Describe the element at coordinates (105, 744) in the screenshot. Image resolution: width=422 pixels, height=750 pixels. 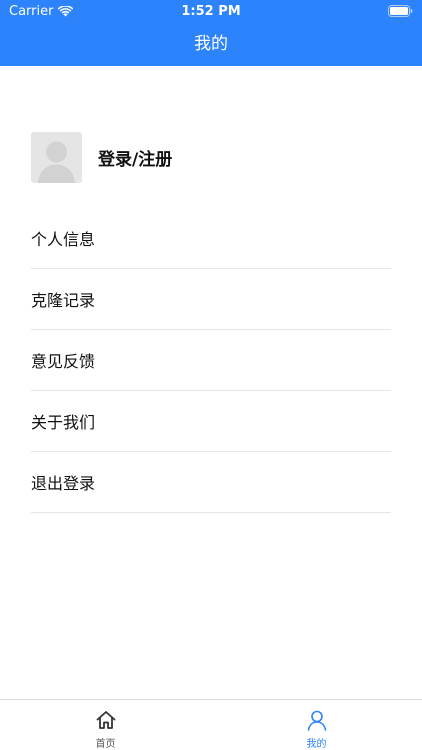
I see `tab-home-label: 首页` at that location.